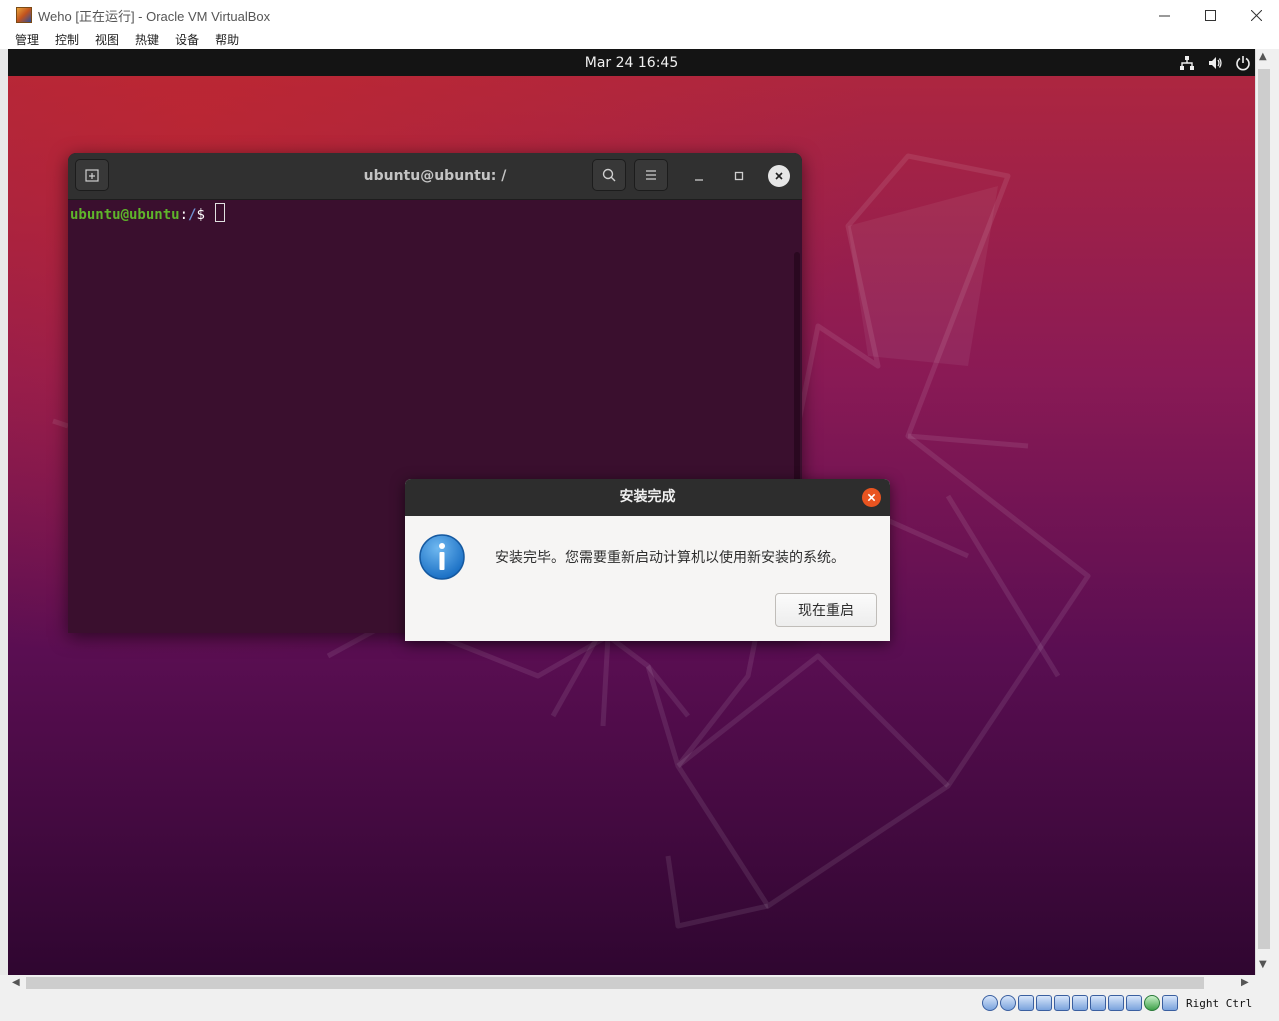 This screenshot has height=1021, width=1279. I want to click on device-status-icons: Right Ctrl, so click(1117, 1003).